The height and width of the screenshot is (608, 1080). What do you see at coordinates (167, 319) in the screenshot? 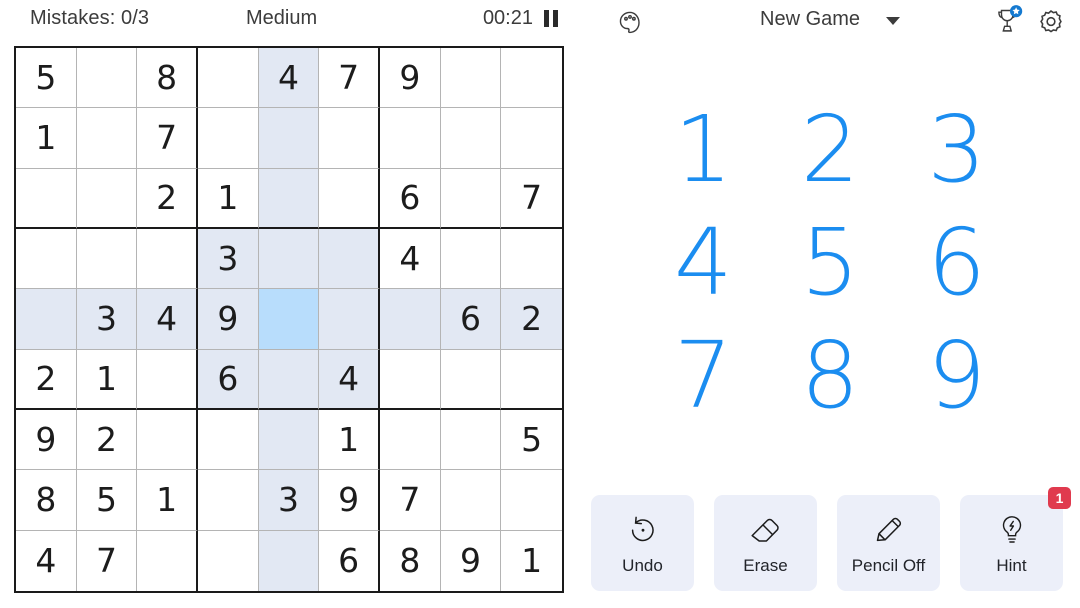
I see `cell-r5-c3: 4` at bounding box center [167, 319].